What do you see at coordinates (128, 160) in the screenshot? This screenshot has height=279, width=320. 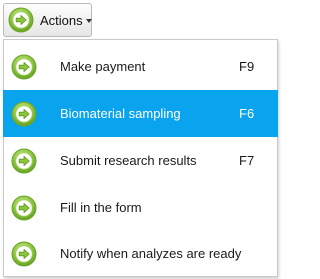 I see `menu-item-label: Submit research results` at bounding box center [128, 160].